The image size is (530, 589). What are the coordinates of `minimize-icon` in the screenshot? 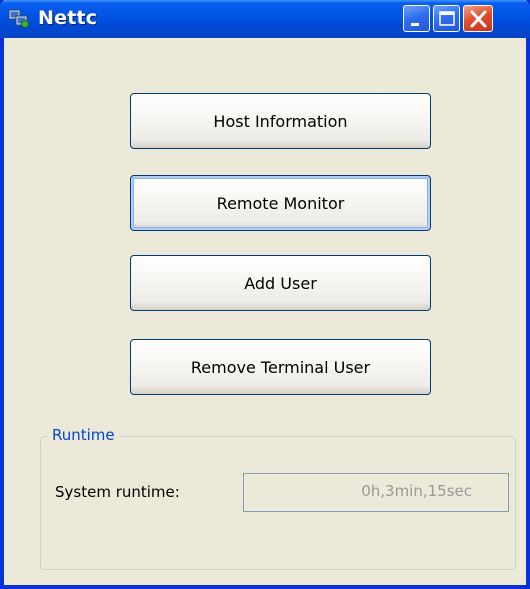 It's located at (415, 24).